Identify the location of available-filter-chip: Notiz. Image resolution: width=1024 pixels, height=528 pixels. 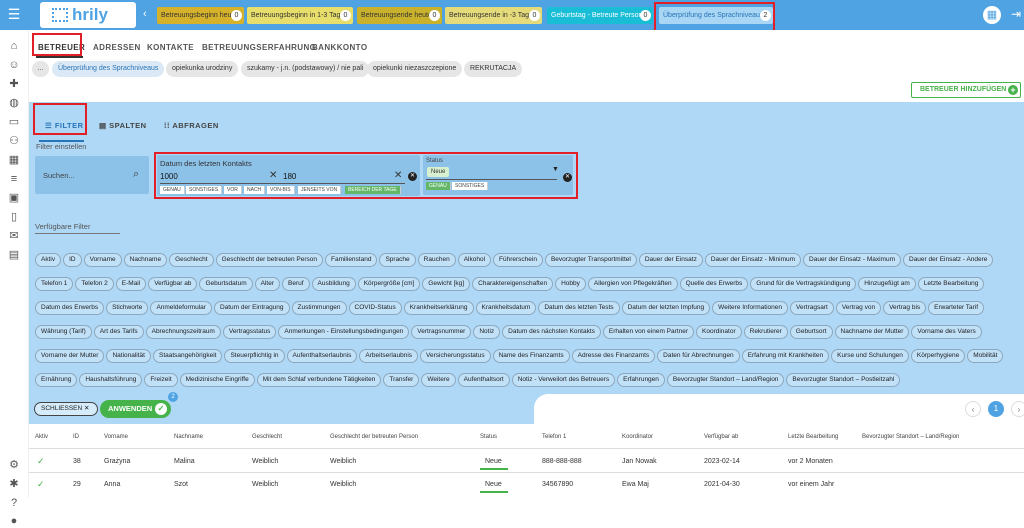
(487, 332).